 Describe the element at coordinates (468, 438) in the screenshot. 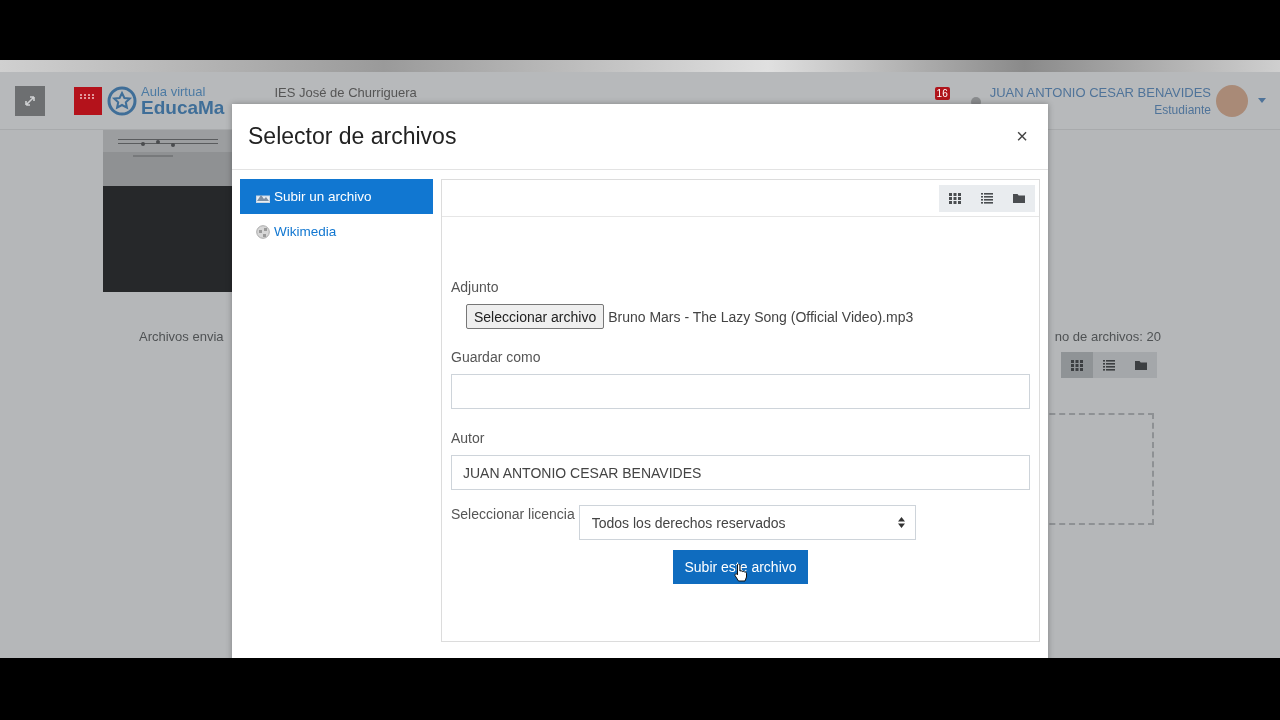

I see `field-label: Autor` at that location.